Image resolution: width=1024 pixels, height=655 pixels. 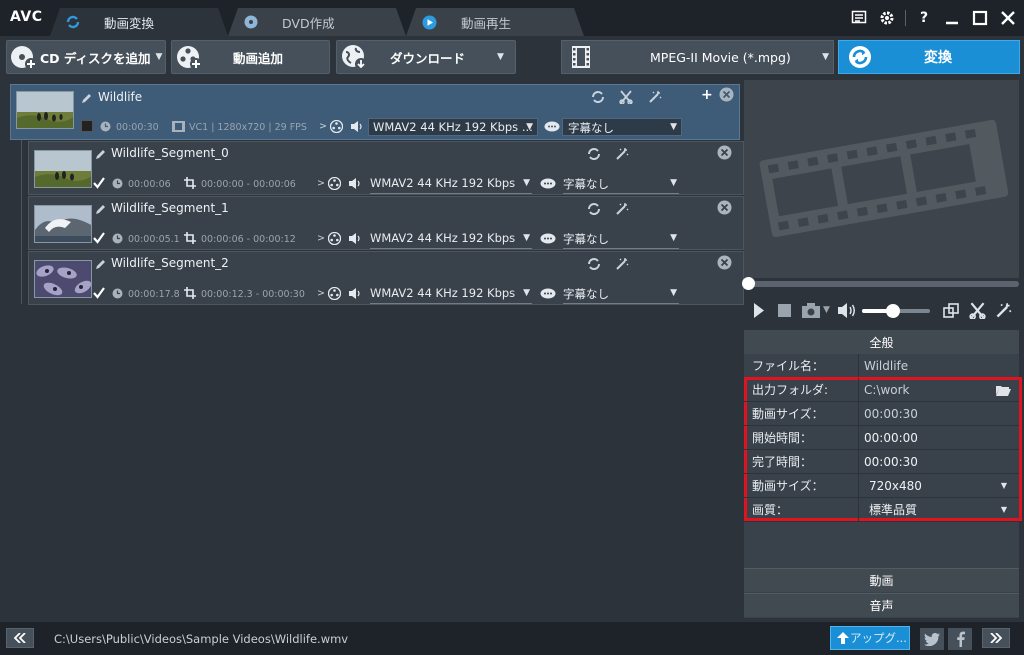 I want to click on close-icon, so click(x=1008, y=18).